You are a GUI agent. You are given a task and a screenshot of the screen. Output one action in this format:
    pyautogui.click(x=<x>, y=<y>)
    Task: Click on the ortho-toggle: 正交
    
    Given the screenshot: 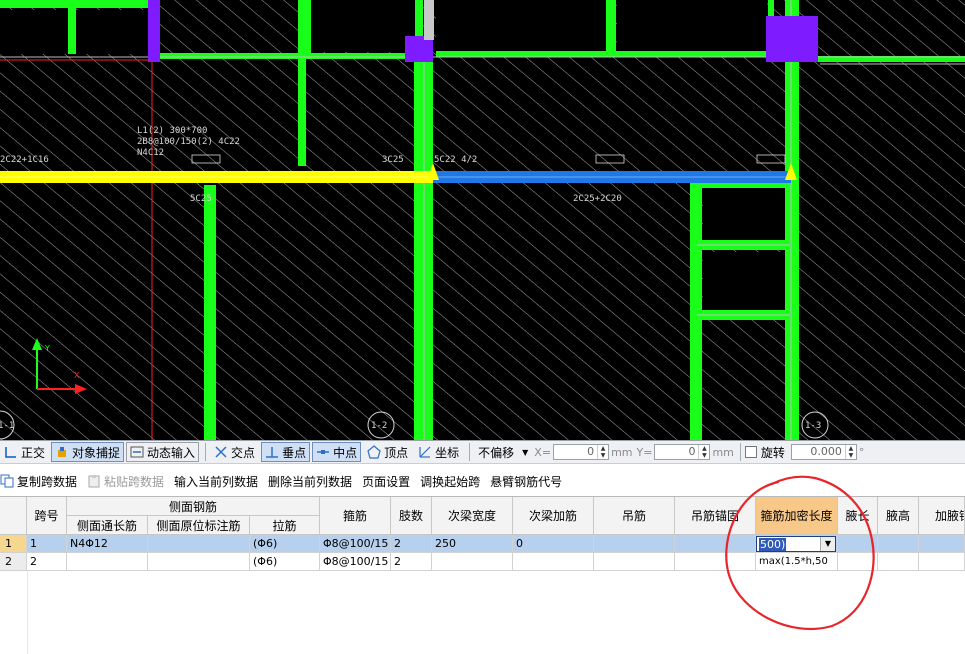 What is the action you would take?
    pyautogui.click(x=24, y=452)
    